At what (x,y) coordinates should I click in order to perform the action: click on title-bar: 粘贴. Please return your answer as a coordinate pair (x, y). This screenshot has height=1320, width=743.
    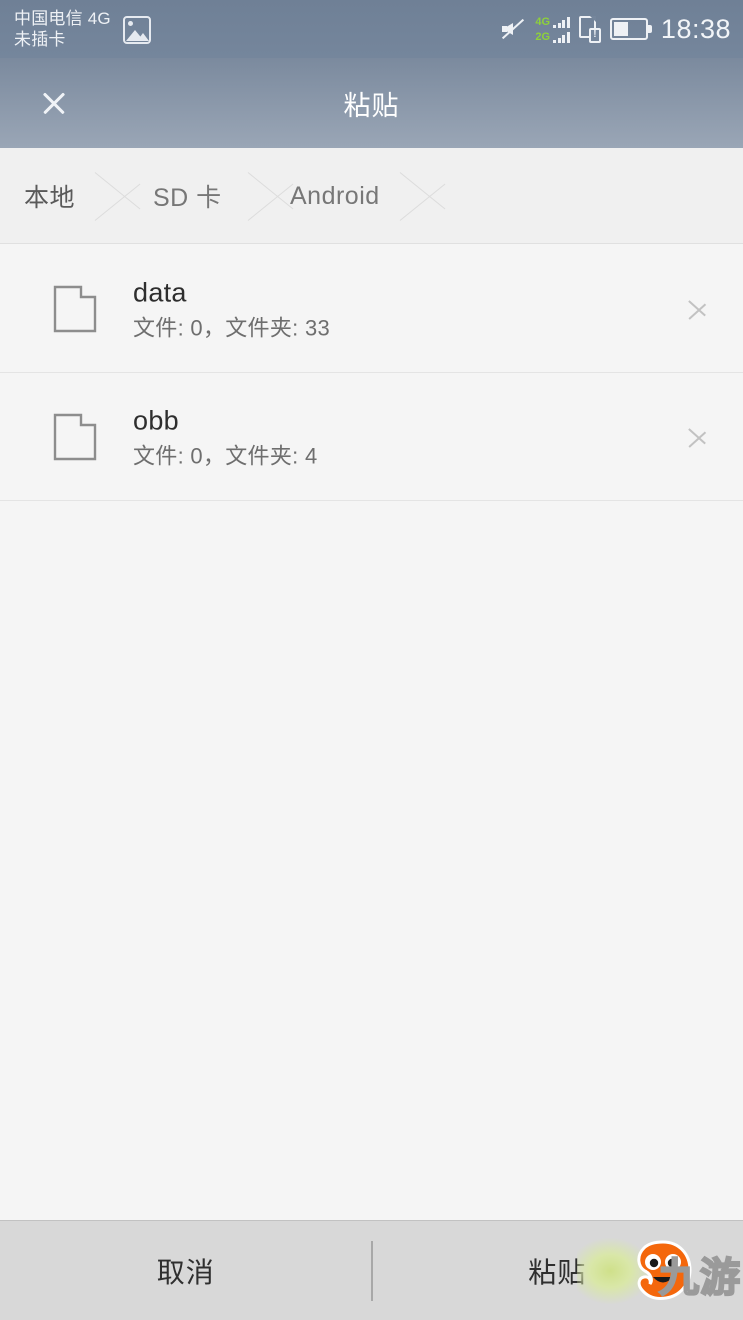
    Looking at the image, I should click on (371, 103).